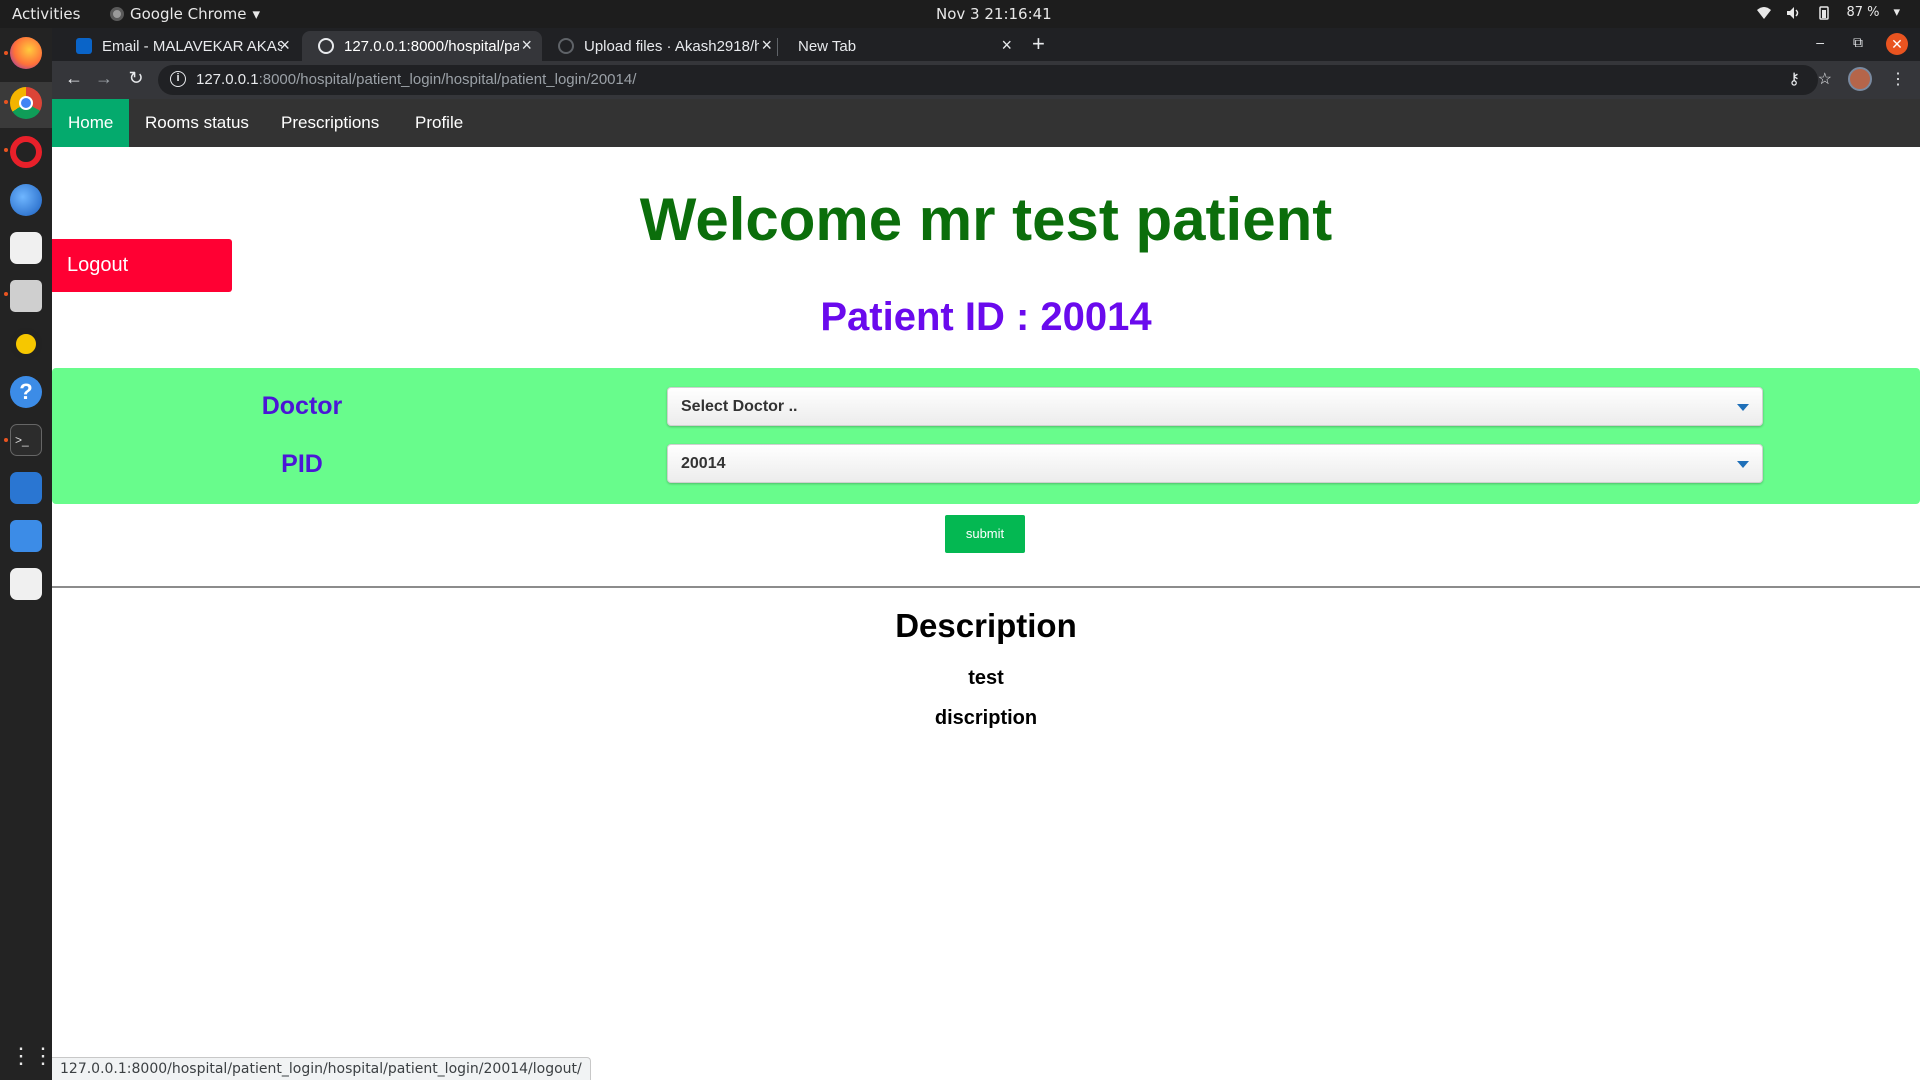 This screenshot has width=1920, height=1080. What do you see at coordinates (703, 463) in the screenshot?
I see `pid-select-value: 20014` at bounding box center [703, 463].